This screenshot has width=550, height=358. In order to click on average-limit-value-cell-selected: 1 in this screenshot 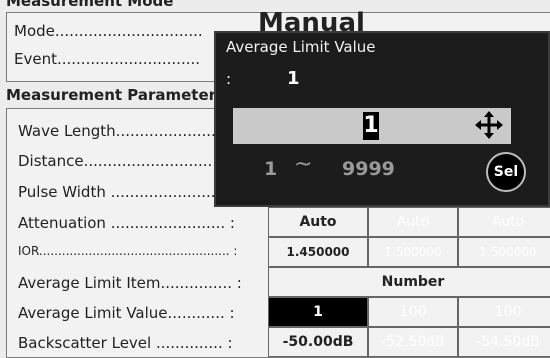, I will do `click(318, 312)`.